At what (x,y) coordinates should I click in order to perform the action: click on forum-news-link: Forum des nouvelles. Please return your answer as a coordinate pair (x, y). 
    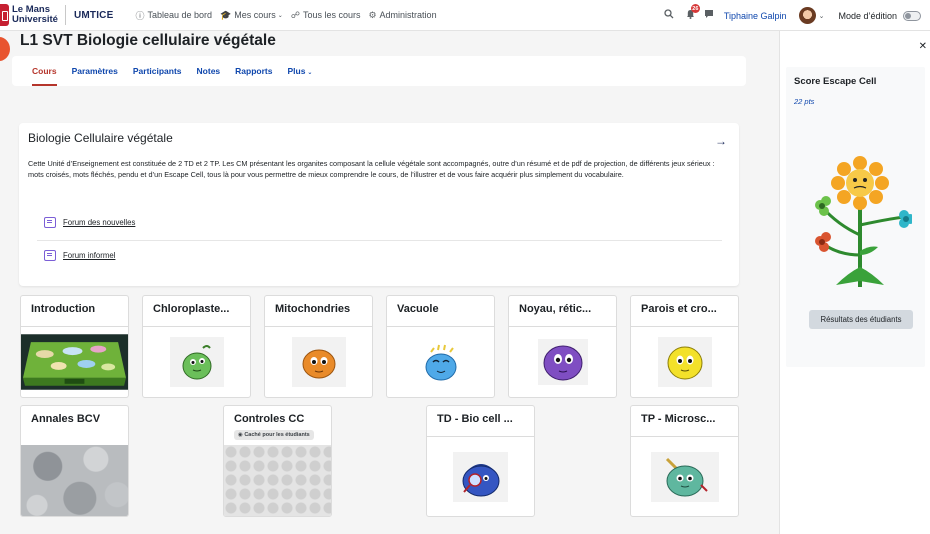
    Looking at the image, I should click on (99, 222).